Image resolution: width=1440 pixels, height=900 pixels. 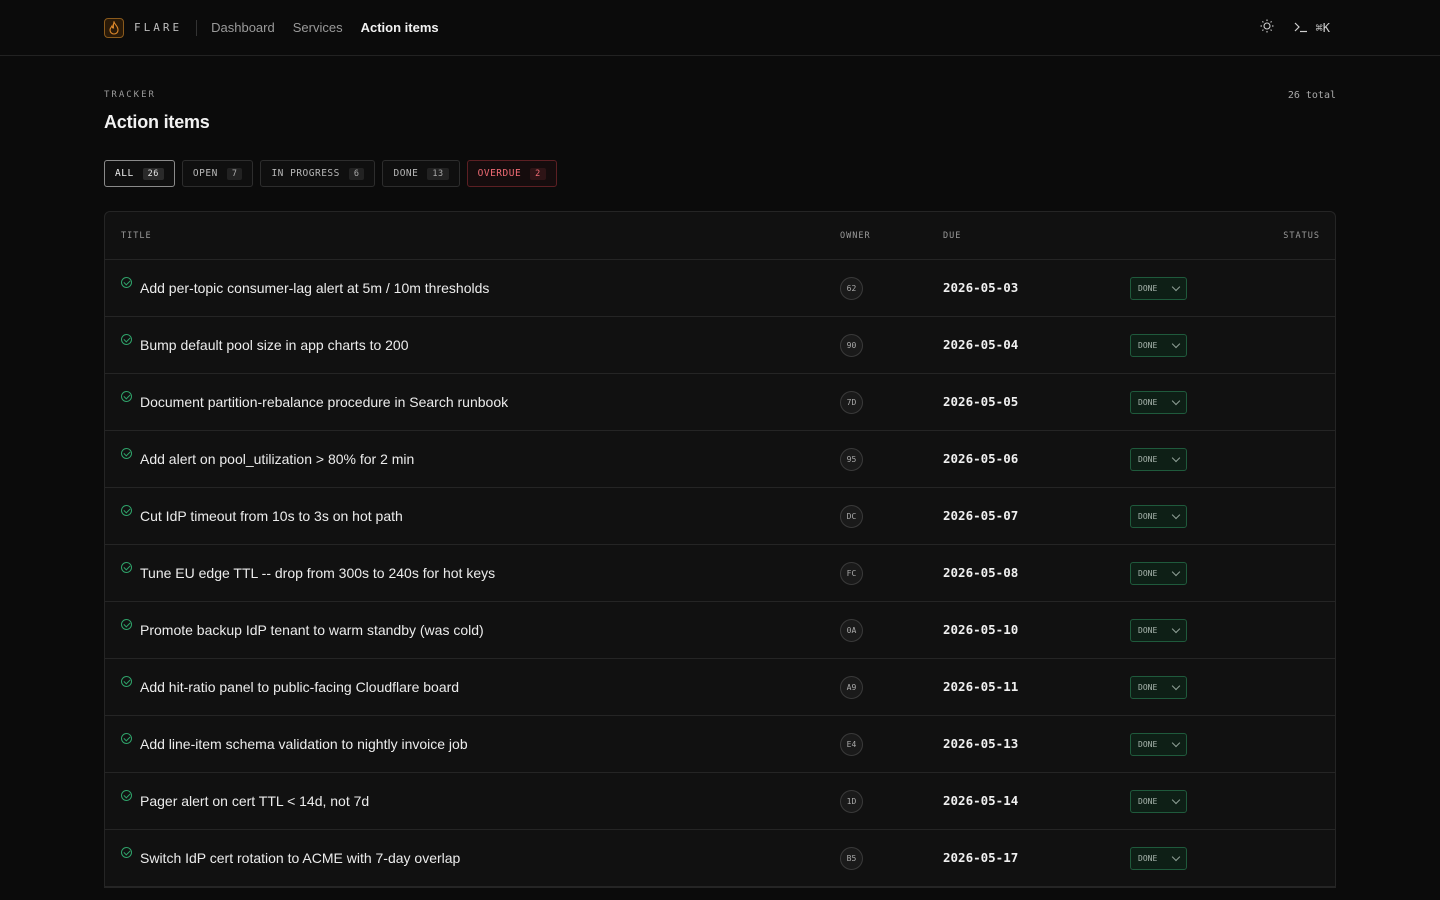 I want to click on nav-dashboard: Dashboard, so click(x=243, y=27).